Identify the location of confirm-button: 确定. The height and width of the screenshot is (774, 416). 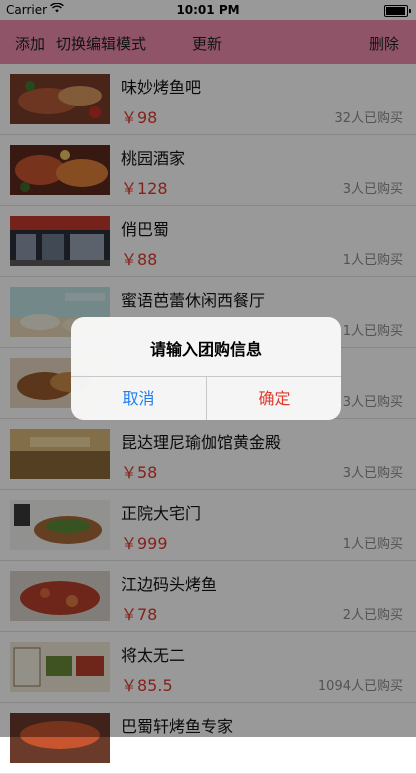
(274, 398).